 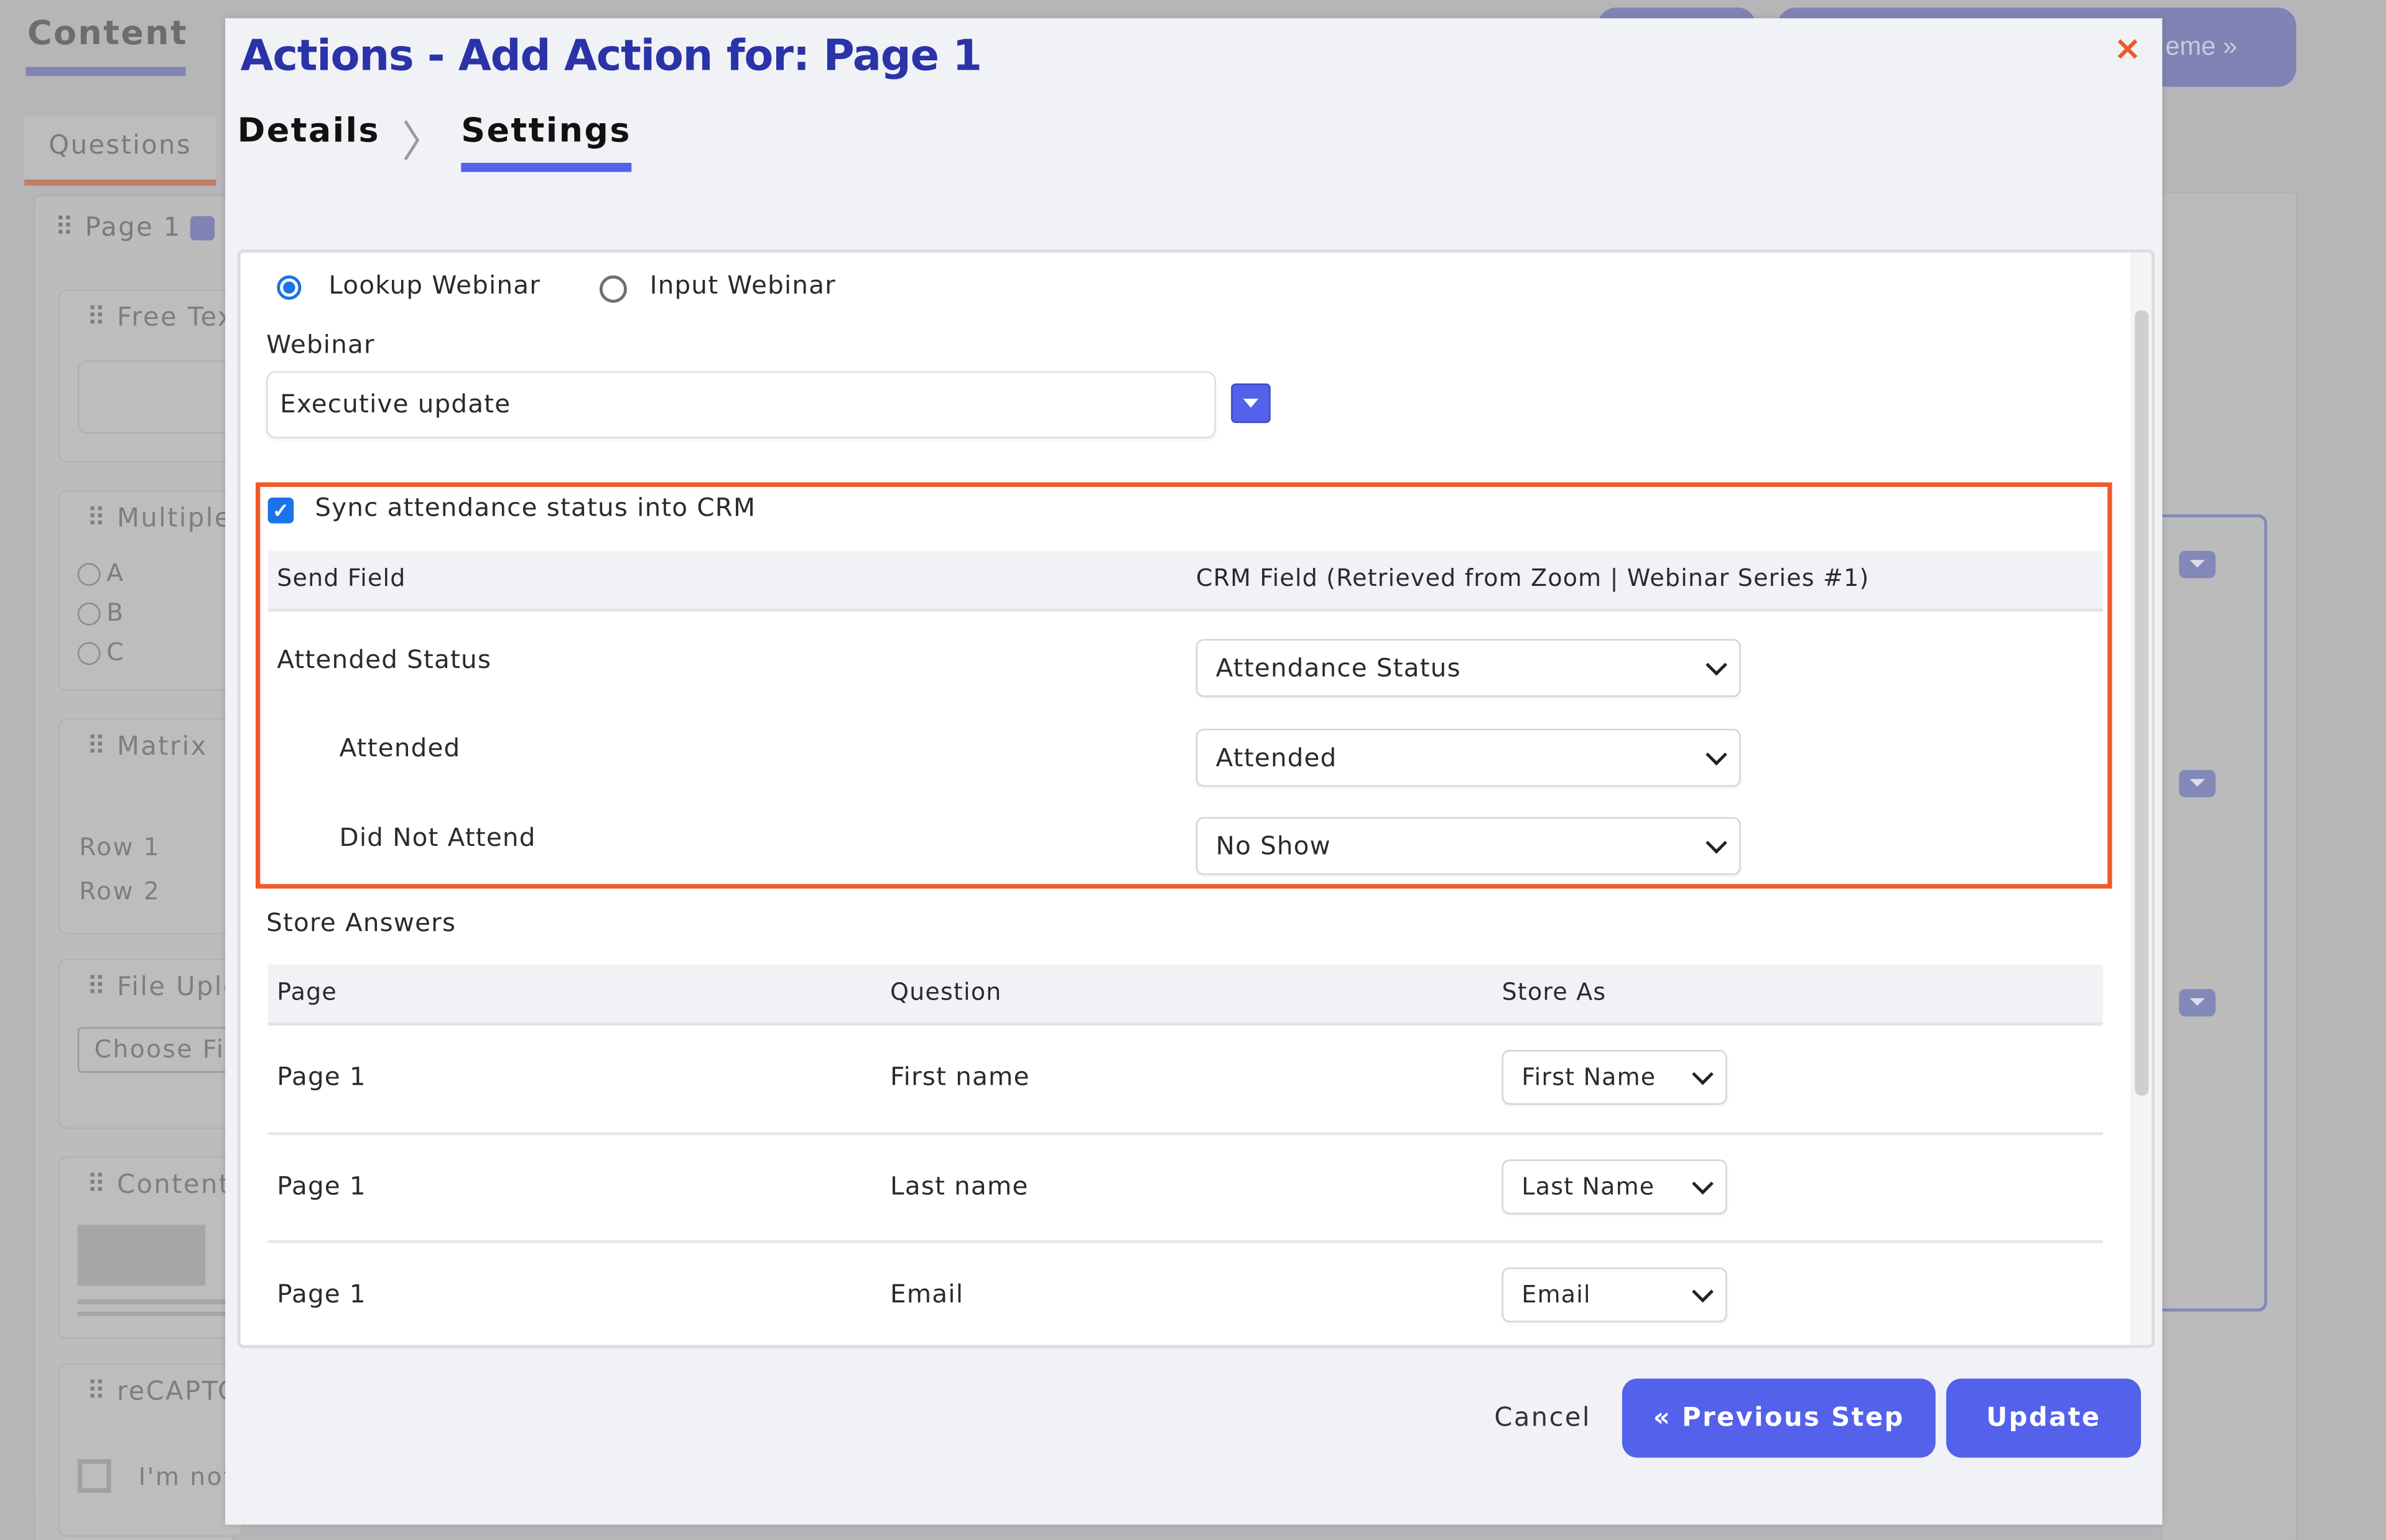 What do you see at coordinates (611, 56) in the screenshot?
I see `modal-title: Actions - Add Action for: Page 1` at bounding box center [611, 56].